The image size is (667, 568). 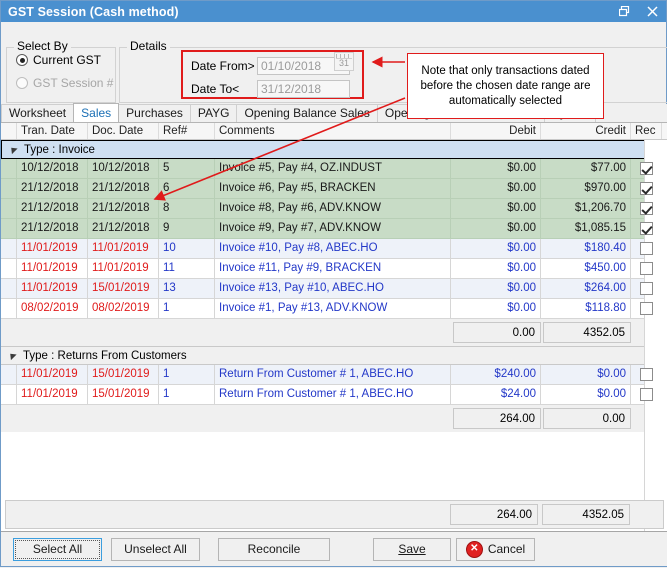 What do you see at coordinates (496, 131) in the screenshot?
I see `column-header-debit: Debit` at bounding box center [496, 131].